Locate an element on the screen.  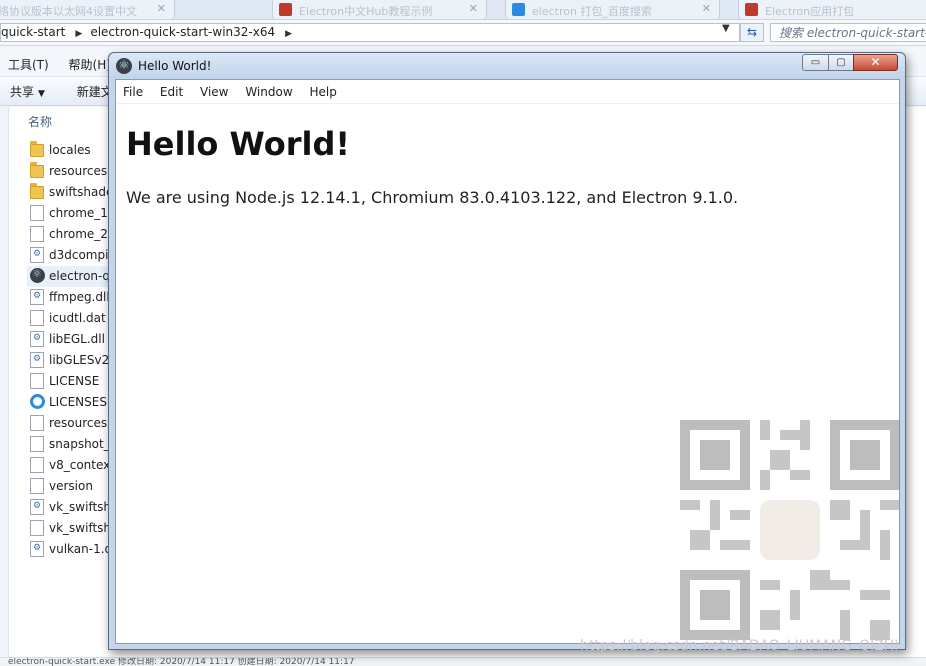
search-input is located at coordinates (852, 33).